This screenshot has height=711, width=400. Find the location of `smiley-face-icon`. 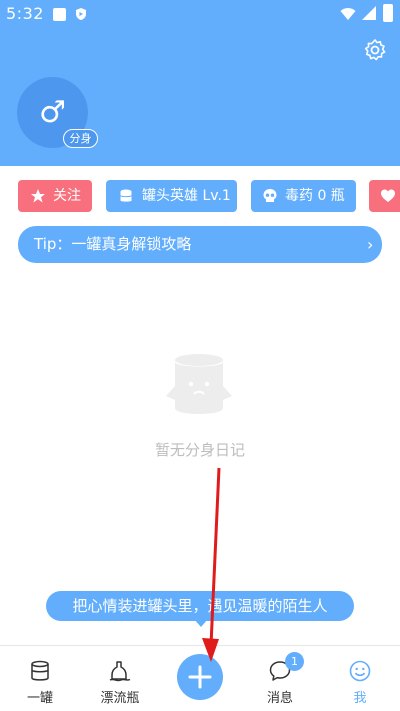

smiley-face-icon is located at coordinates (360, 671).